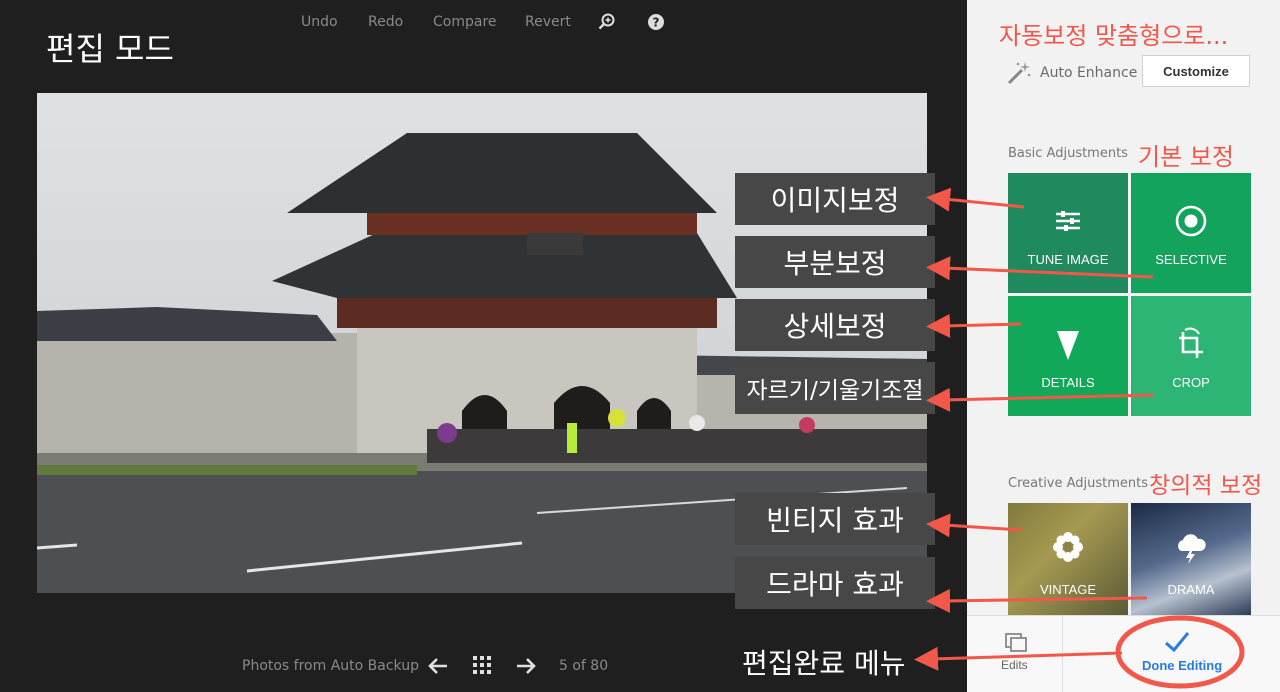 The image size is (1280, 692). Describe the element at coordinates (1068, 547) in the screenshot. I see `flower-icon` at that location.